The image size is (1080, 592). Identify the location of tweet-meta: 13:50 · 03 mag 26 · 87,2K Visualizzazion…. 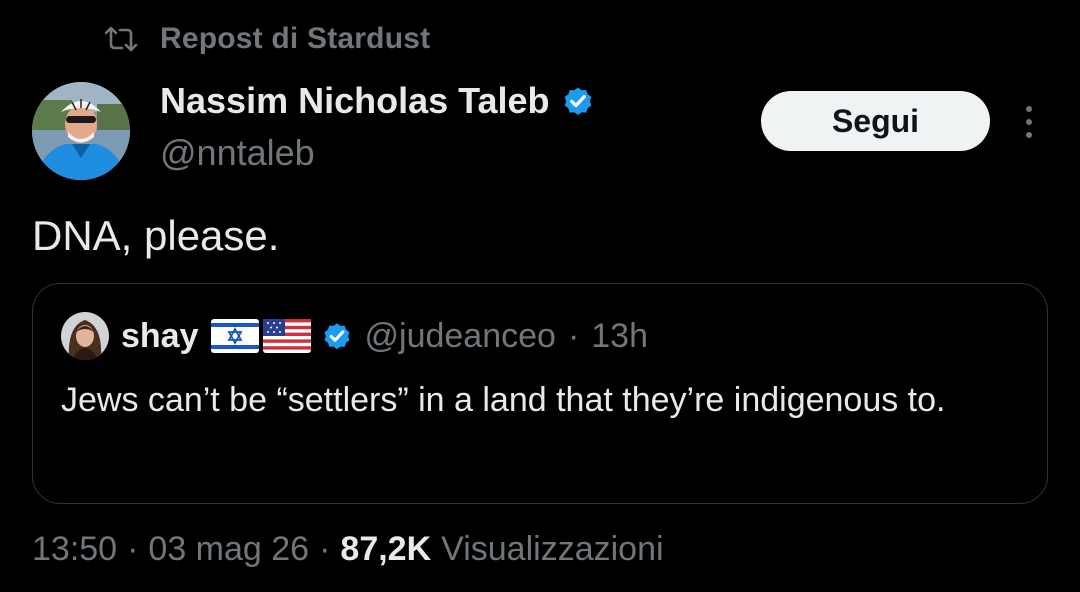
(348, 549).